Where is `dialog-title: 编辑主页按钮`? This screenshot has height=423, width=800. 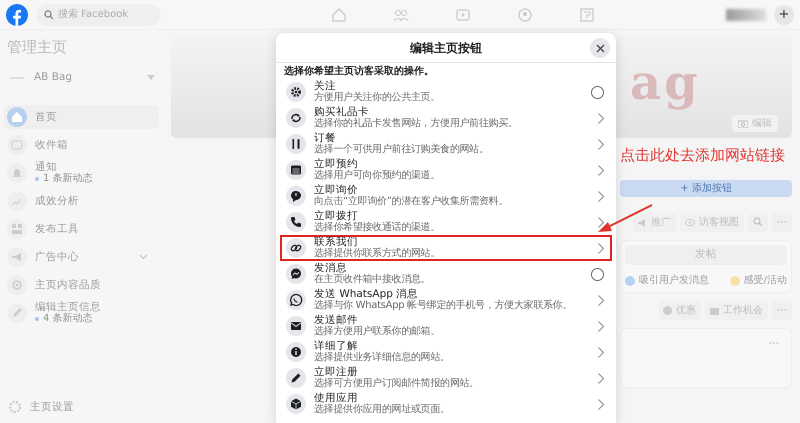 dialog-title: 编辑主页按钮 is located at coordinates (446, 48).